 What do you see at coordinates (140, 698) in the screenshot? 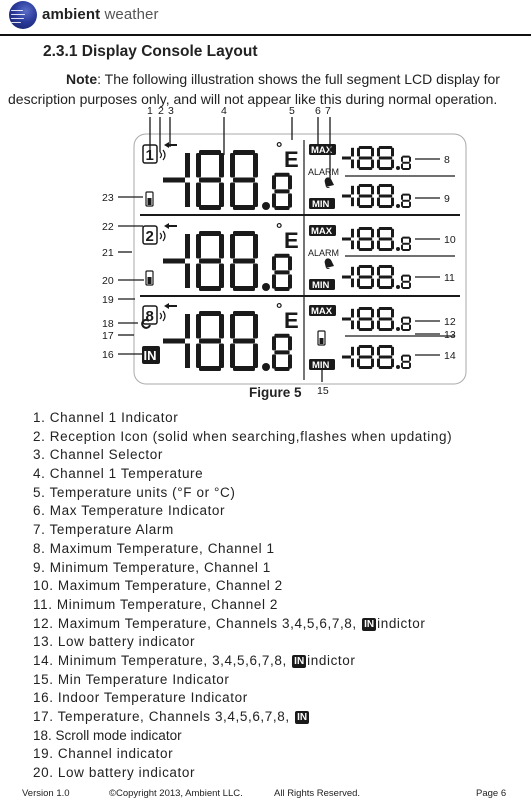
I see `legend-item-text: 16. Indoor Temperature Indicator` at bounding box center [140, 698].